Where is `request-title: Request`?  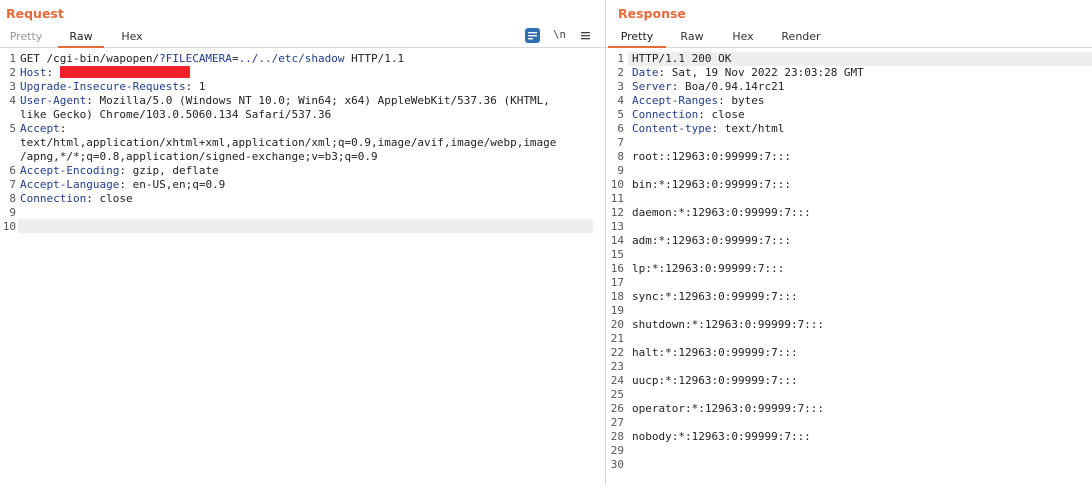 request-title: Request is located at coordinates (35, 13).